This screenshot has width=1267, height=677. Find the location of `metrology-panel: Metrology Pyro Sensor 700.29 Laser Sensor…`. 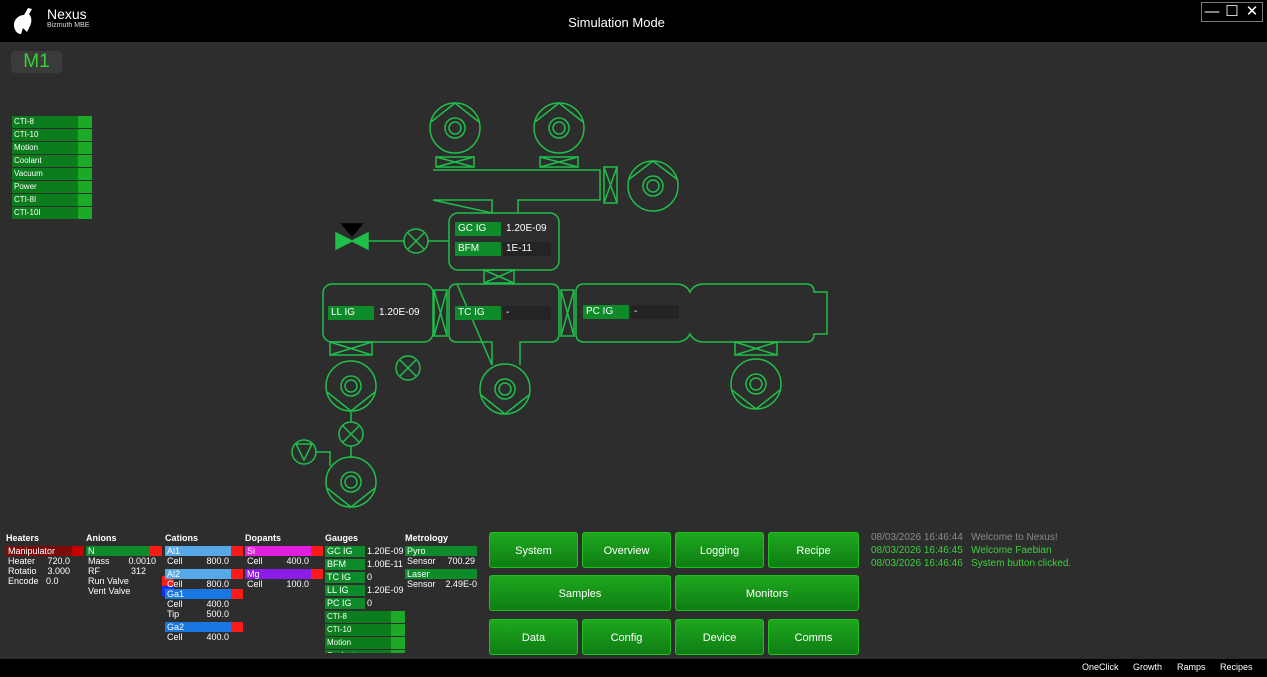

metrology-panel: Metrology Pyro Sensor 700.29 Laser Sensor… is located at coordinates (441, 561).